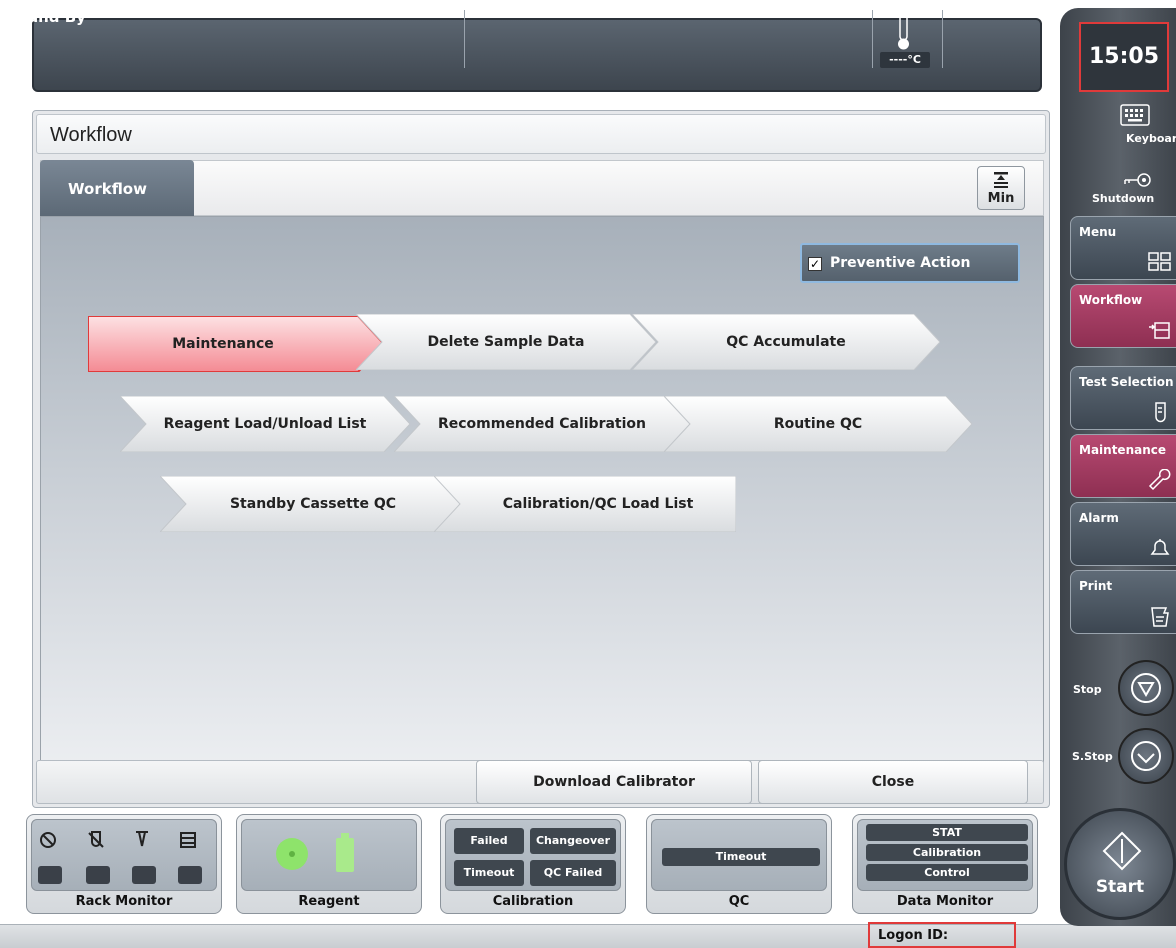  Describe the element at coordinates (489, 873) in the screenshot. I see `calibration-timeout-badge: Timeout` at that location.